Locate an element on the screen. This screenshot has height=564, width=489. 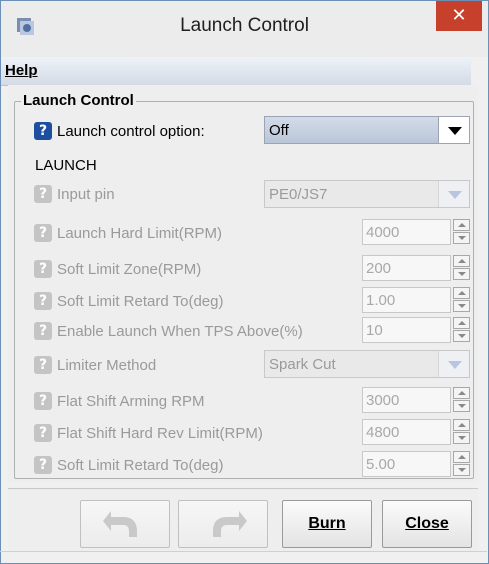
spinner-field: 3000 is located at coordinates (406, 400).